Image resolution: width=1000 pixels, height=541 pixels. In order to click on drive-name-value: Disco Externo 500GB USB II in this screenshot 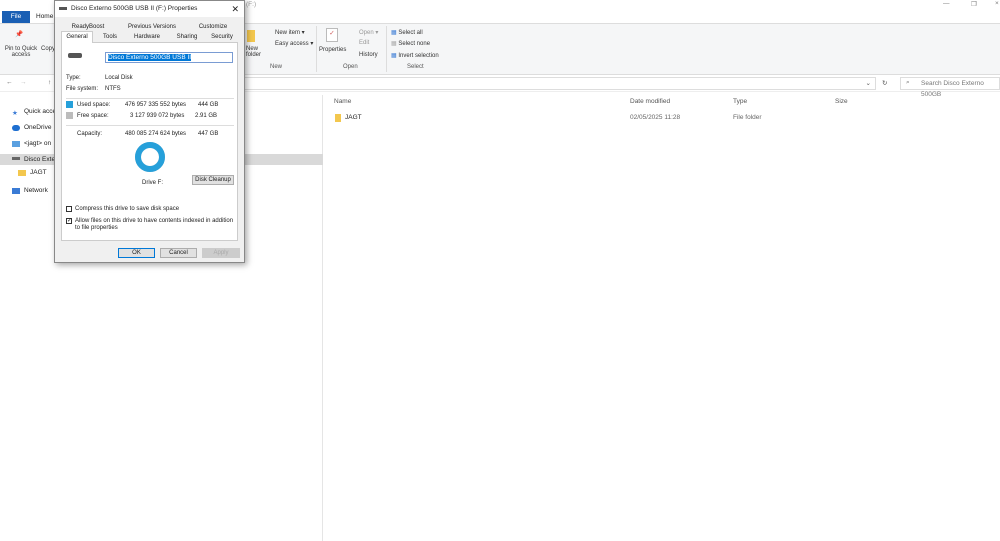, I will do `click(150, 57)`.